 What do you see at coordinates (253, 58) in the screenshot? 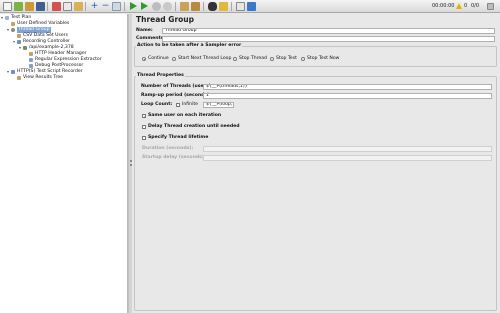
I see `radio-label: Stop Thread` at bounding box center [253, 58].